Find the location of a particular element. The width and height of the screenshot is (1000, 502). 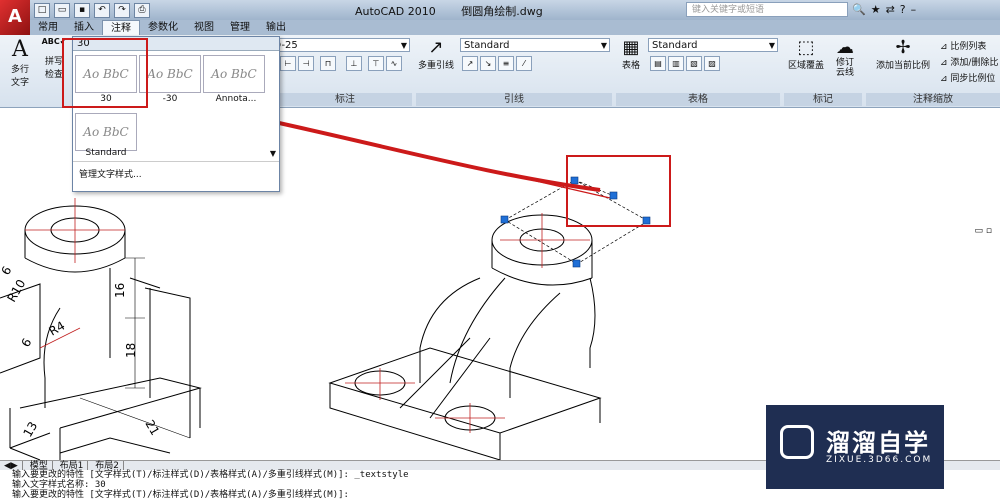

open-icon: ▭ is located at coordinates (62, 10).